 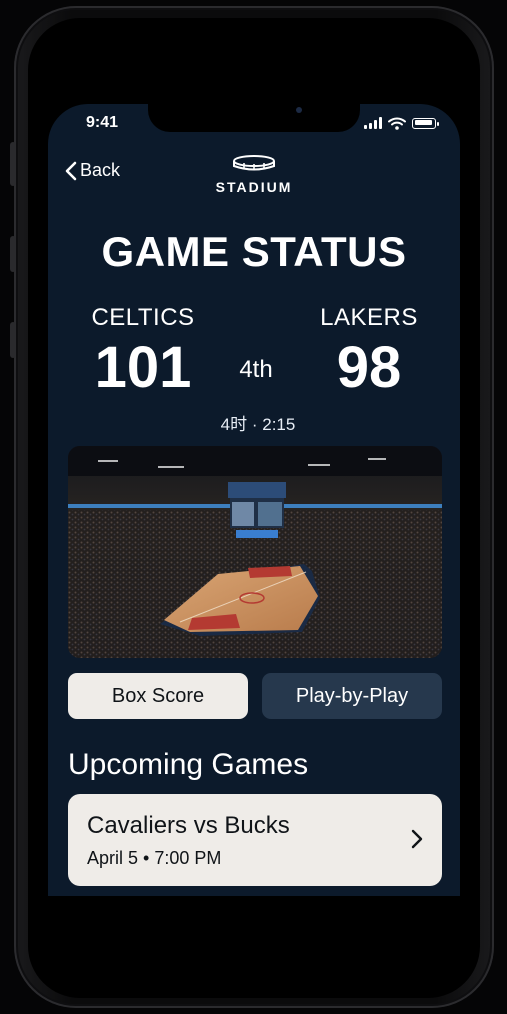 I want to click on game-clock: 4时 · 2:15, so click(x=258, y=424).